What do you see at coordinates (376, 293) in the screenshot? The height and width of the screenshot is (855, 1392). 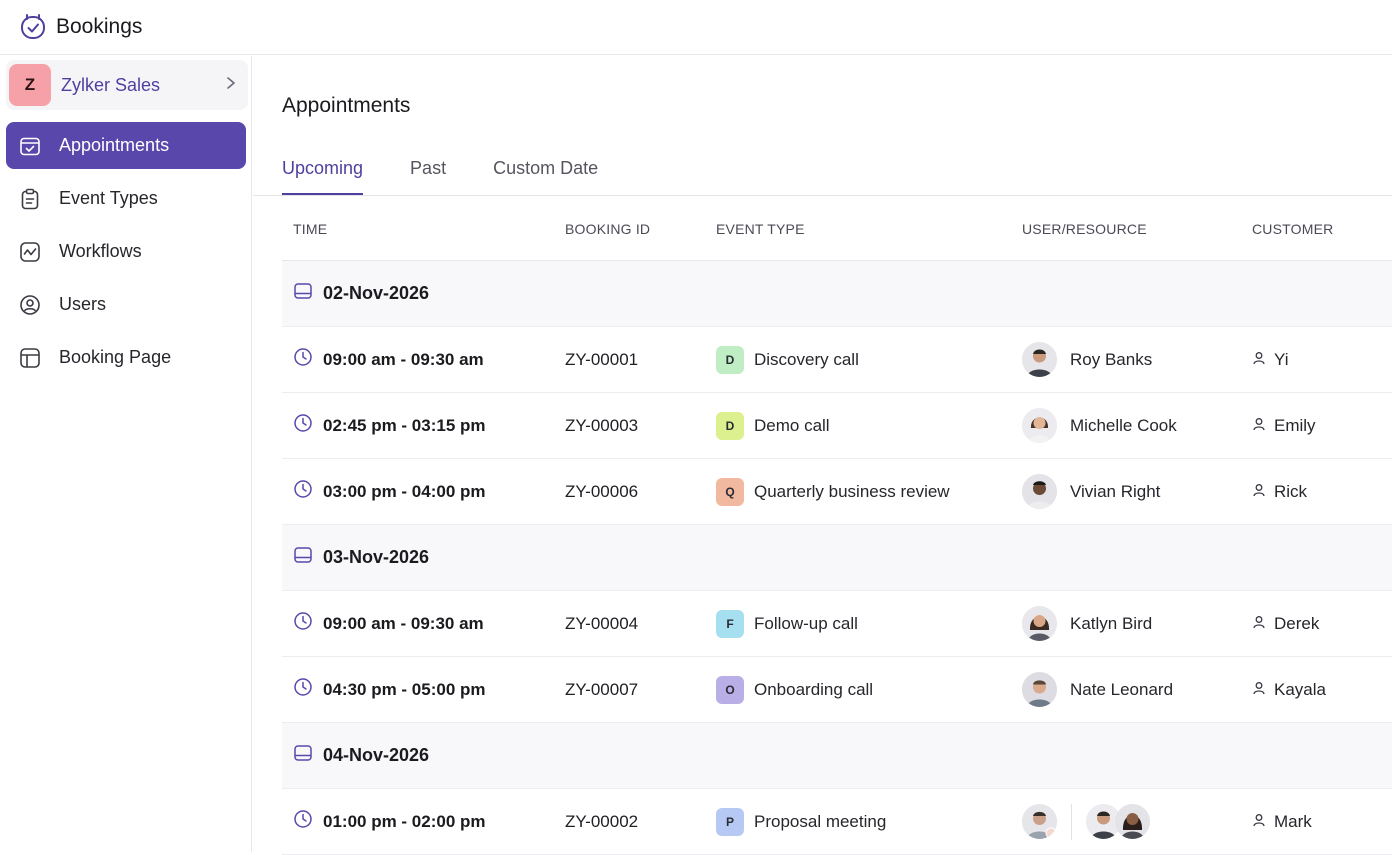 I see `date-label: 02-Nov-2026` at bounding box center [376, 293].